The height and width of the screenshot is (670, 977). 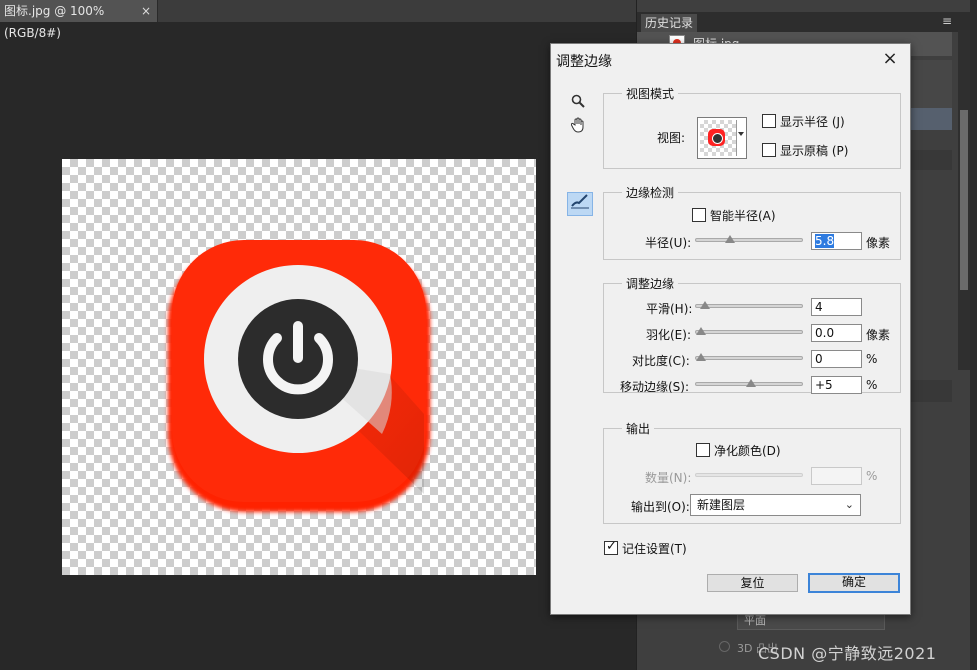 I want to click on radius-value: 5.8, so click(x=825, y=241).